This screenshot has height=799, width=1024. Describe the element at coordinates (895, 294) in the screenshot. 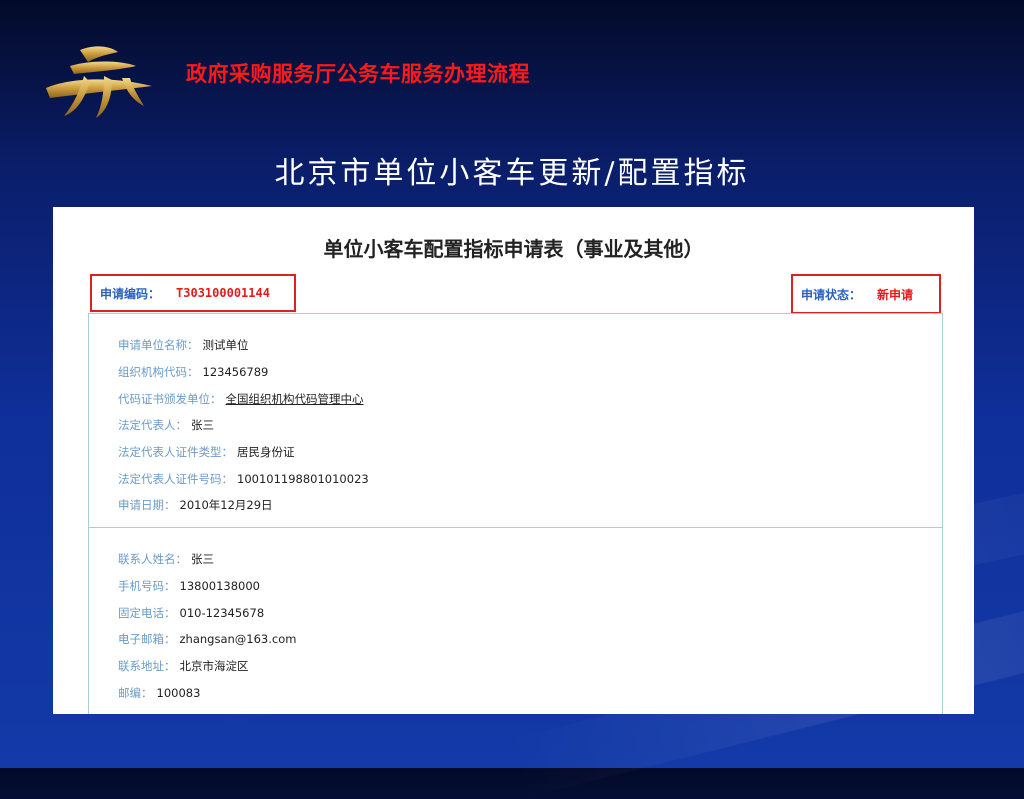

I see `application-status-value: 新申请` at that location.